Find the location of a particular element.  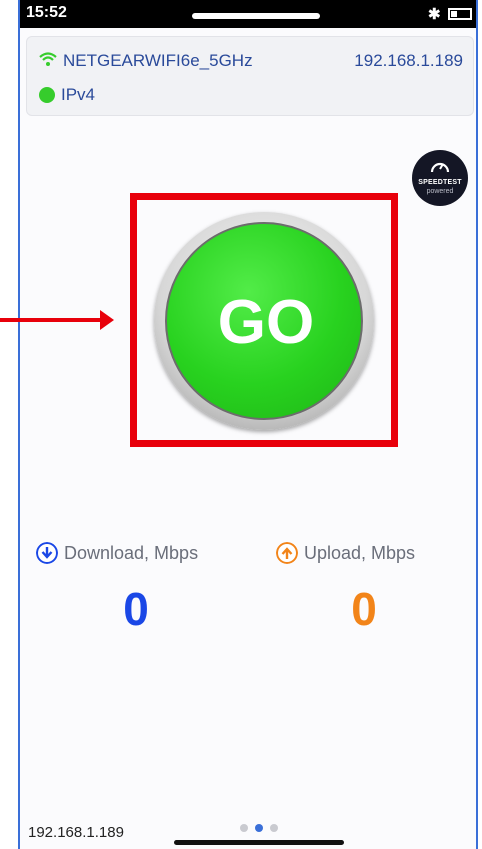

status-time: 15:52 is located at coordinates (46, 12).